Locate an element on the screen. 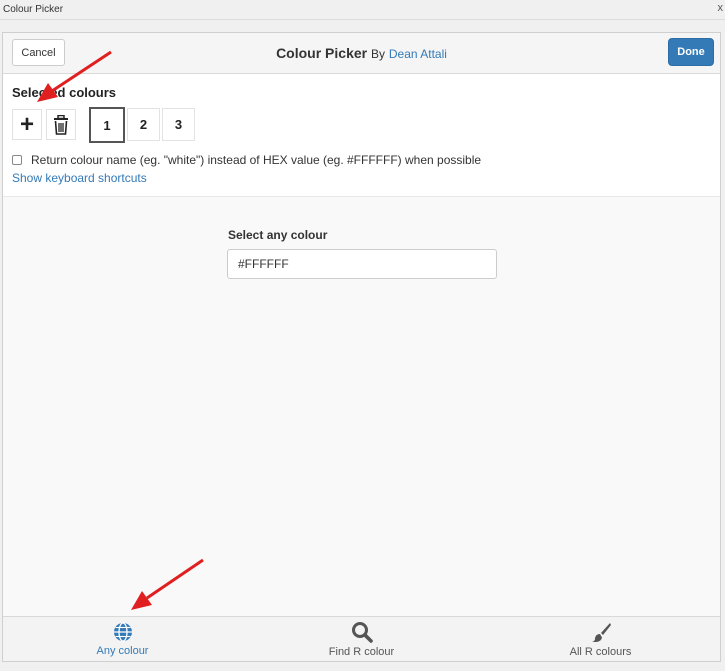 The image size is (725, 671). dialog-header: Cancel Colour Picker By Dean Attali Done is located at coordinates (361, 53).